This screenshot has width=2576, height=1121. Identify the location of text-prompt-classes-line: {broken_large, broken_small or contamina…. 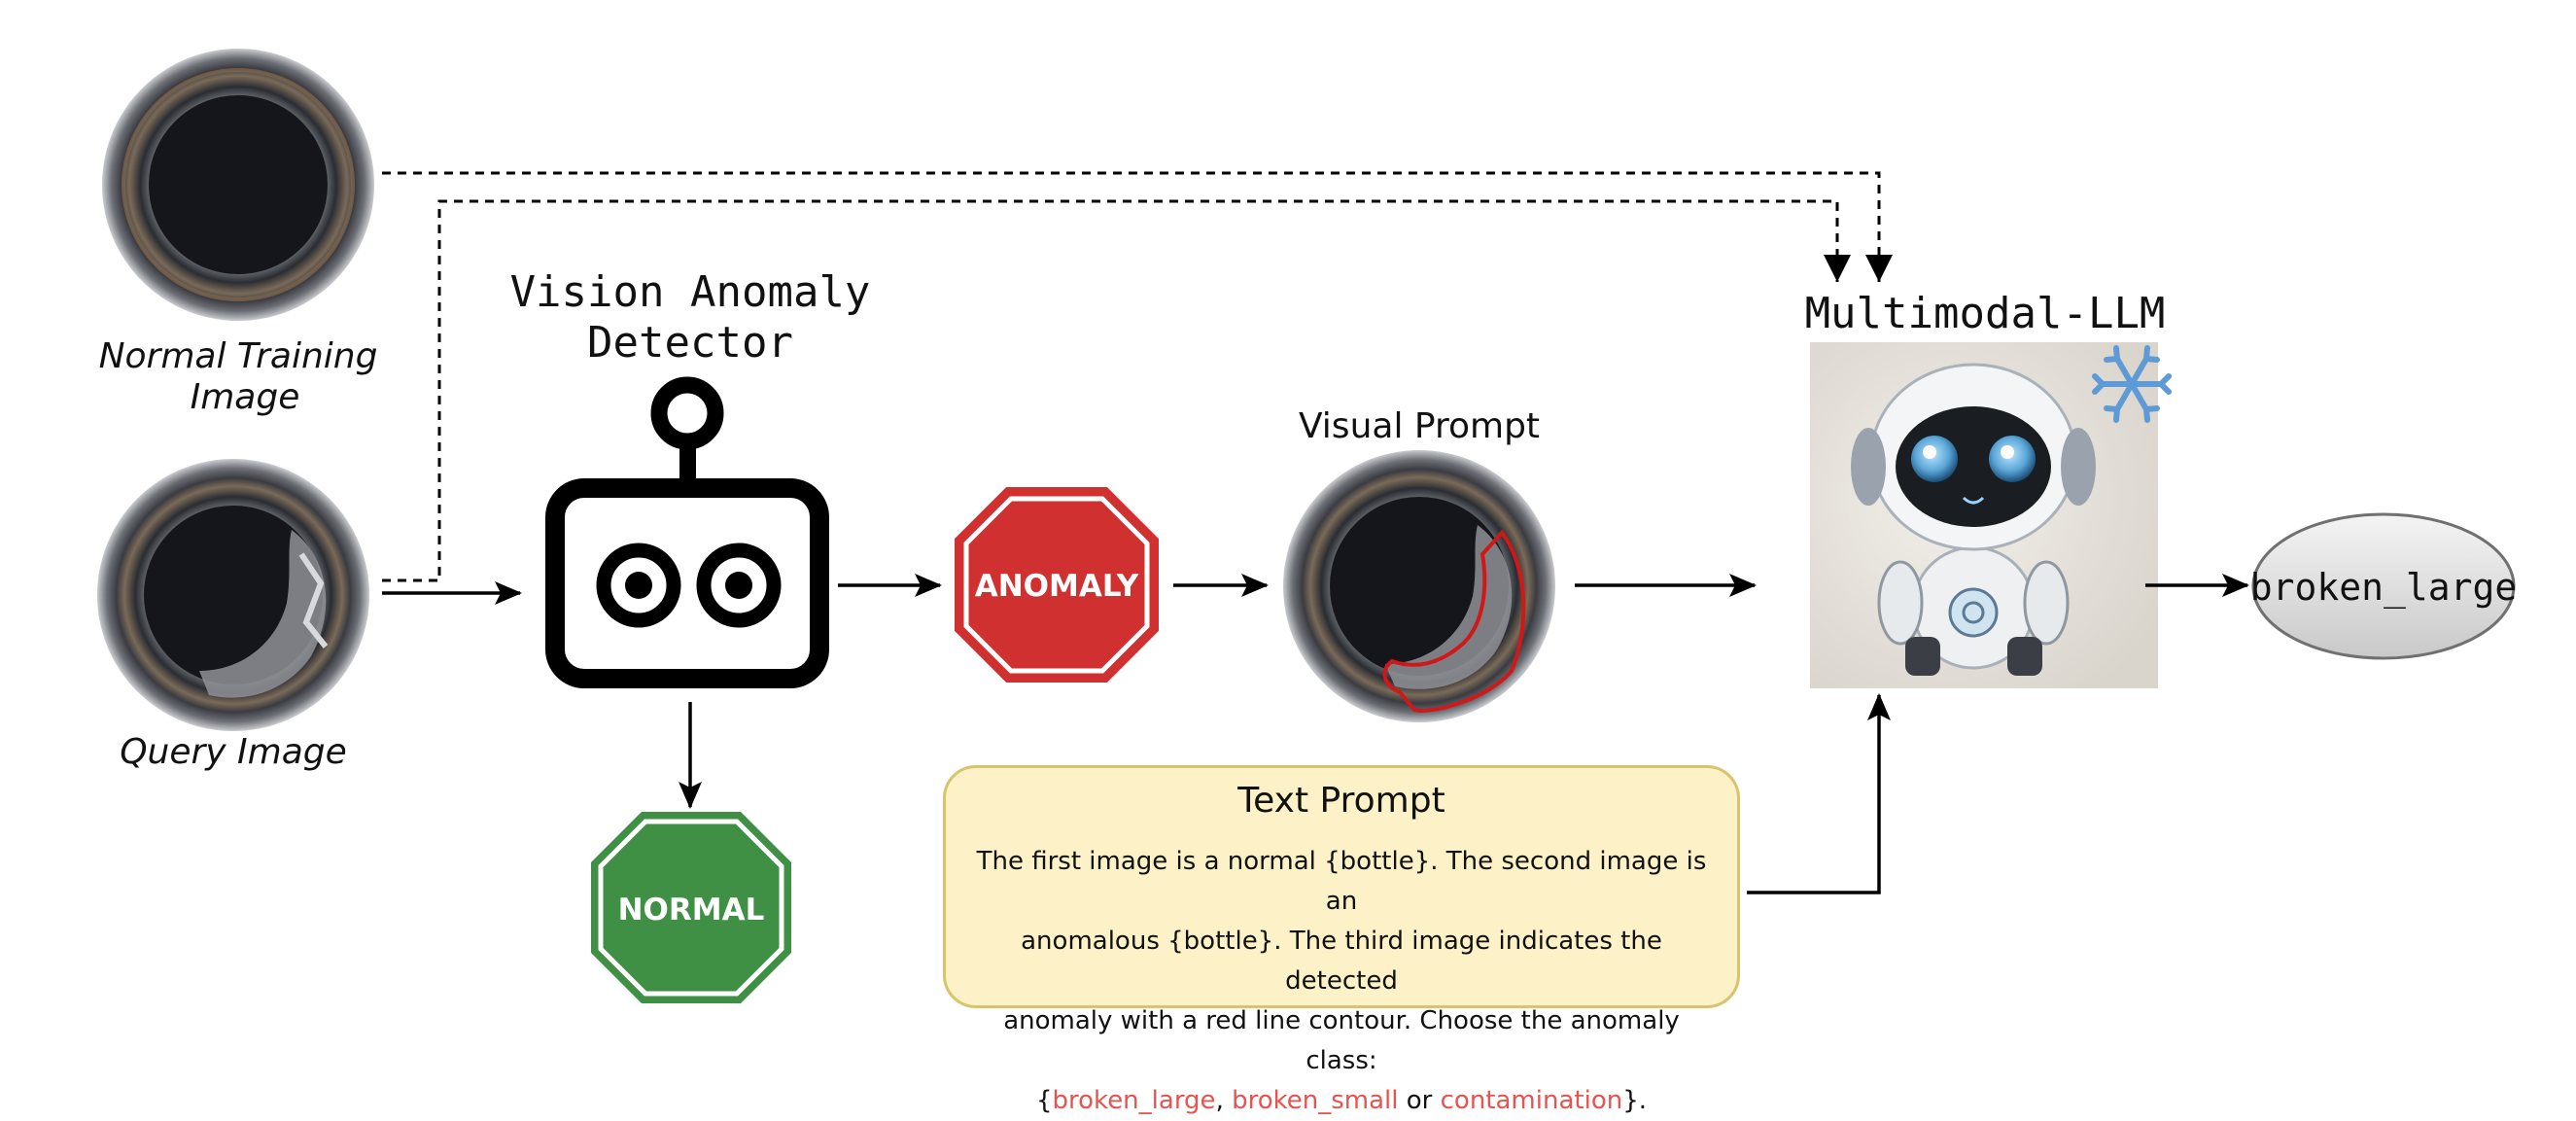
(1341, 1101).